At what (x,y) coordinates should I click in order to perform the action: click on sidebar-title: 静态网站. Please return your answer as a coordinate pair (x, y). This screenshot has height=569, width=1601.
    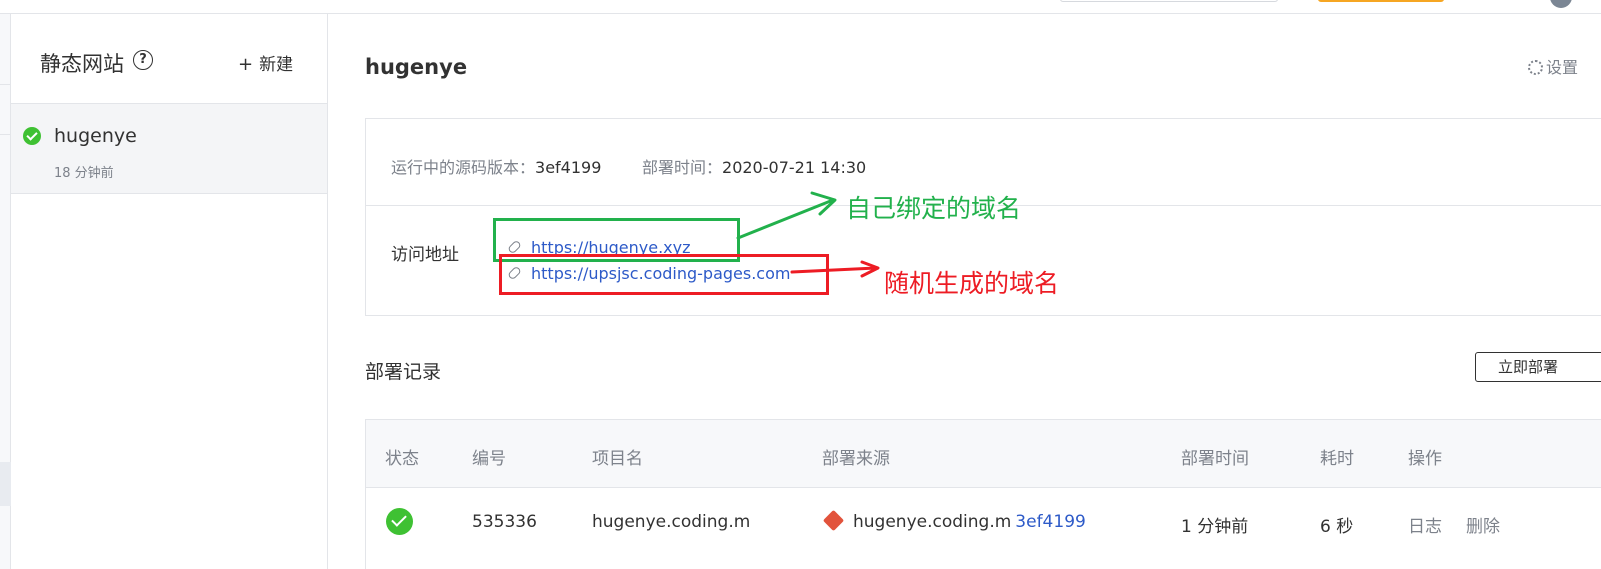
    Looking at the image, I should click on (82, 64).